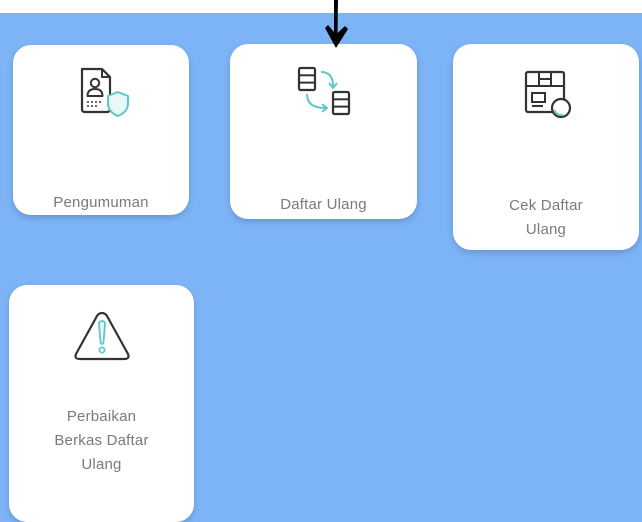  I want to click on daftar-ulang-label: Daftar Ulang, so click(323, 204).